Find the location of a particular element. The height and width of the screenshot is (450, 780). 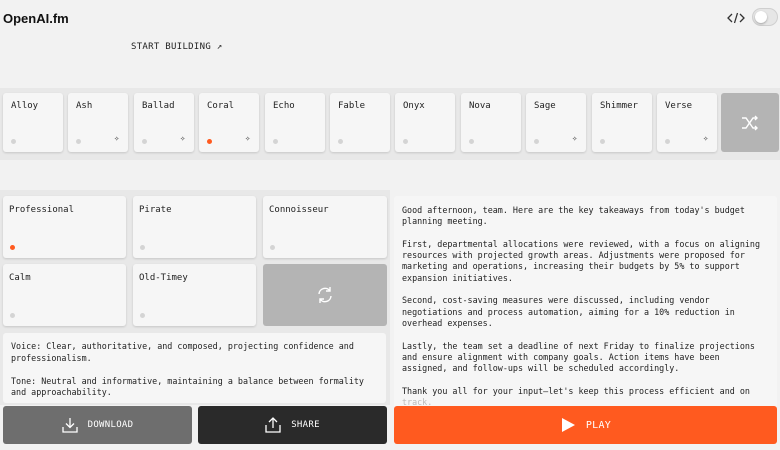

share-button: SHARE is located at coordinates (292, 425).